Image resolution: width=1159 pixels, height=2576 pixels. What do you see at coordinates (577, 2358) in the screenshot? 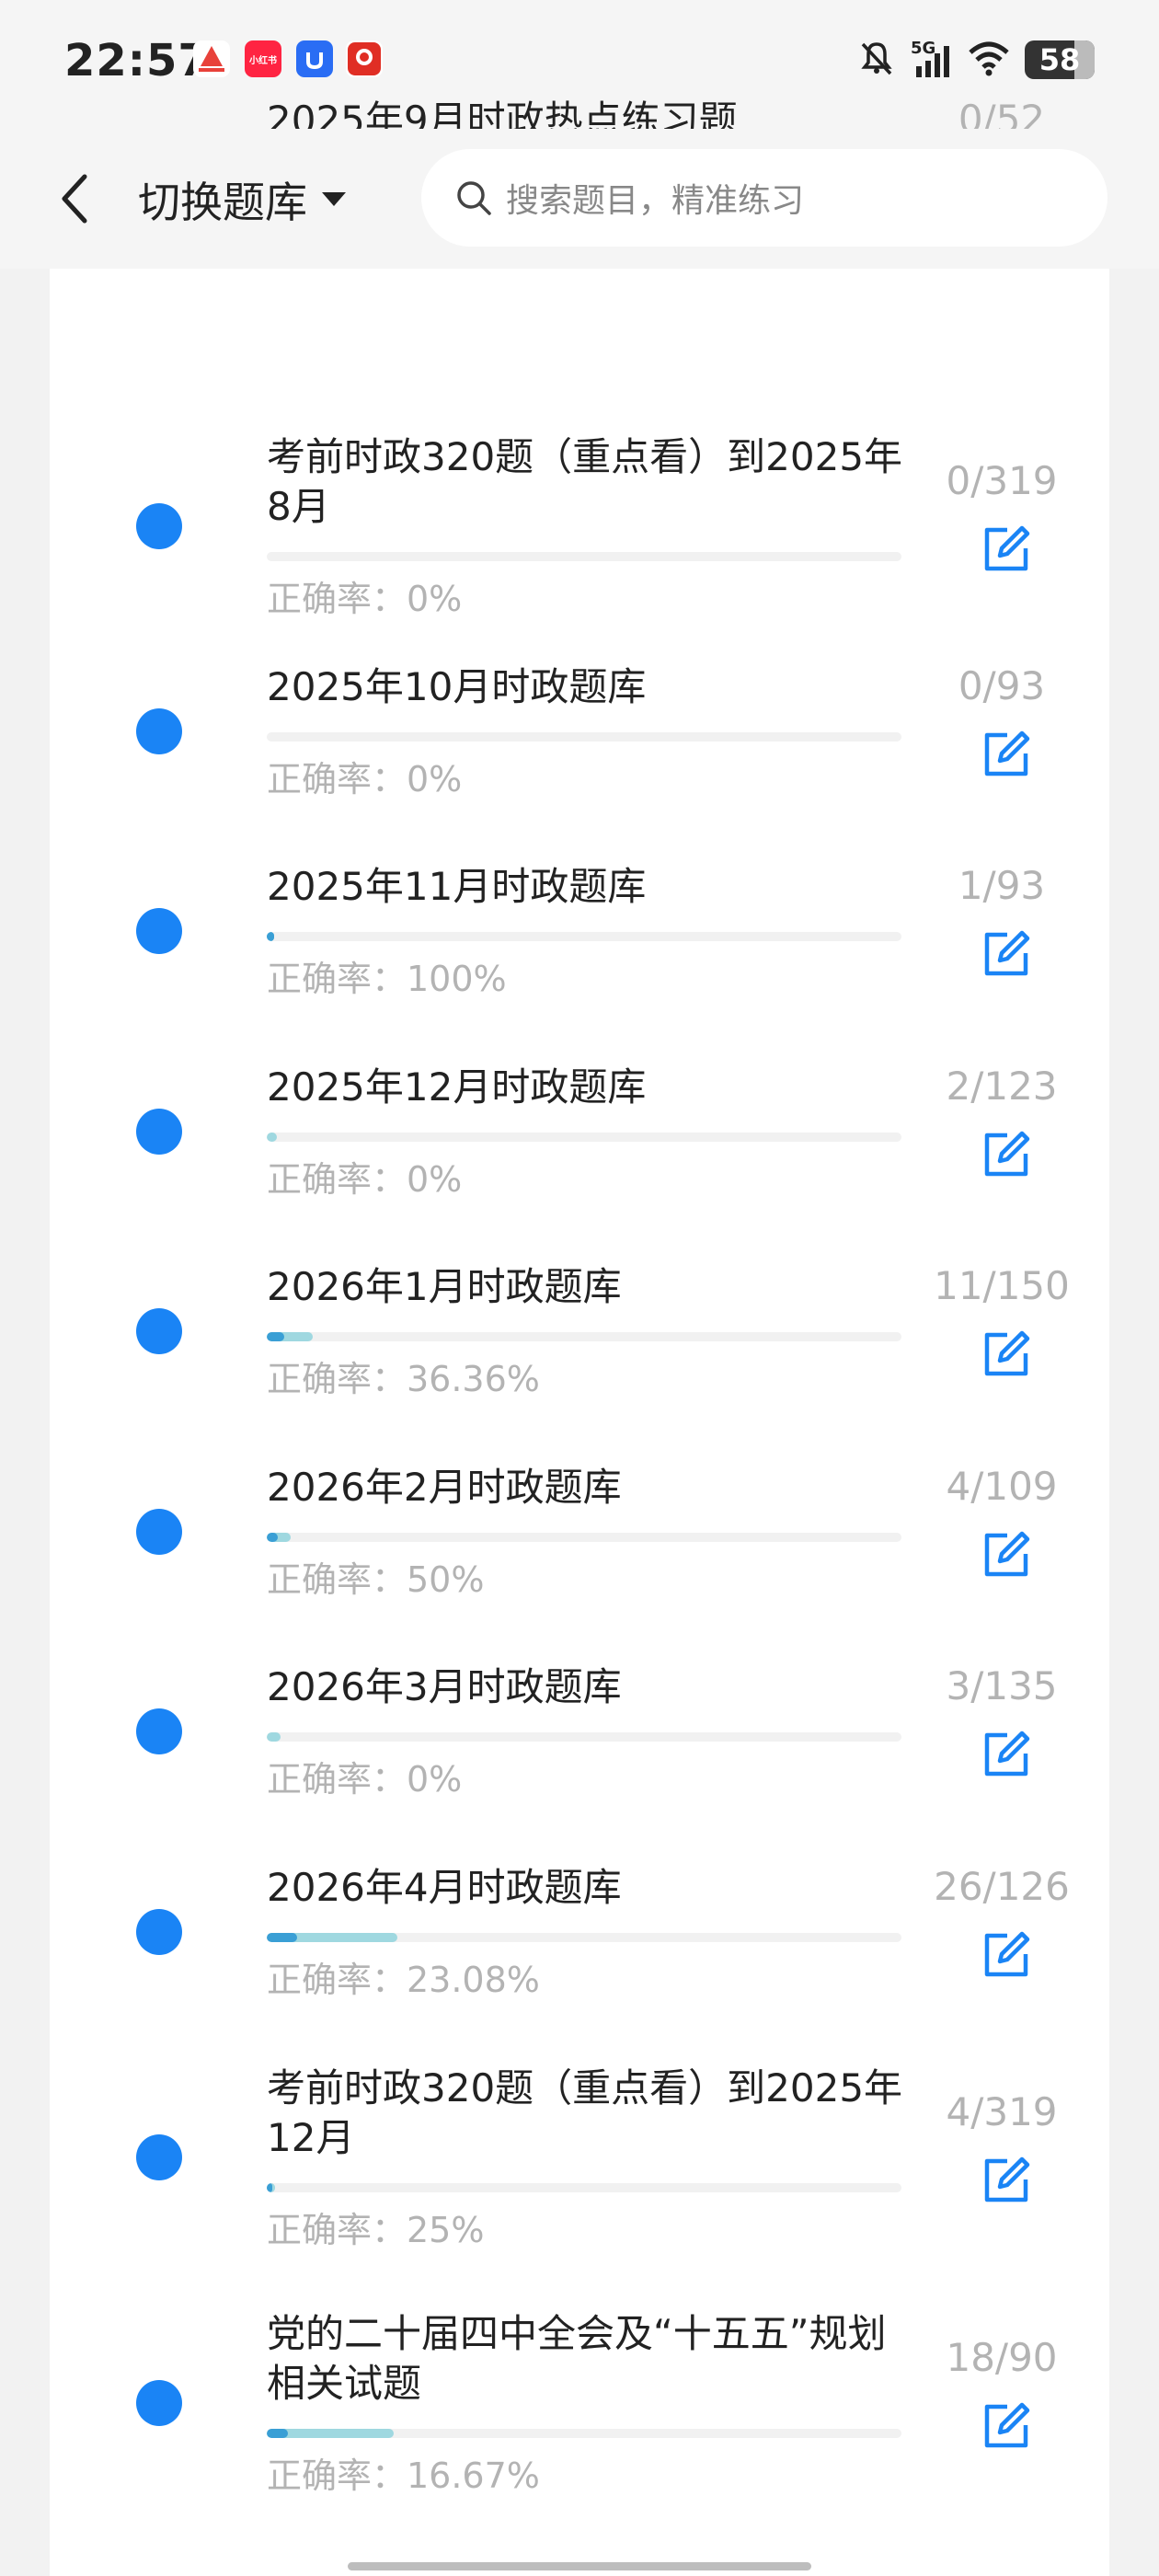
I see `bank-title: 党的二十届四中全会及“十五五”规划相关试题` at bounding box center [577, 2358].